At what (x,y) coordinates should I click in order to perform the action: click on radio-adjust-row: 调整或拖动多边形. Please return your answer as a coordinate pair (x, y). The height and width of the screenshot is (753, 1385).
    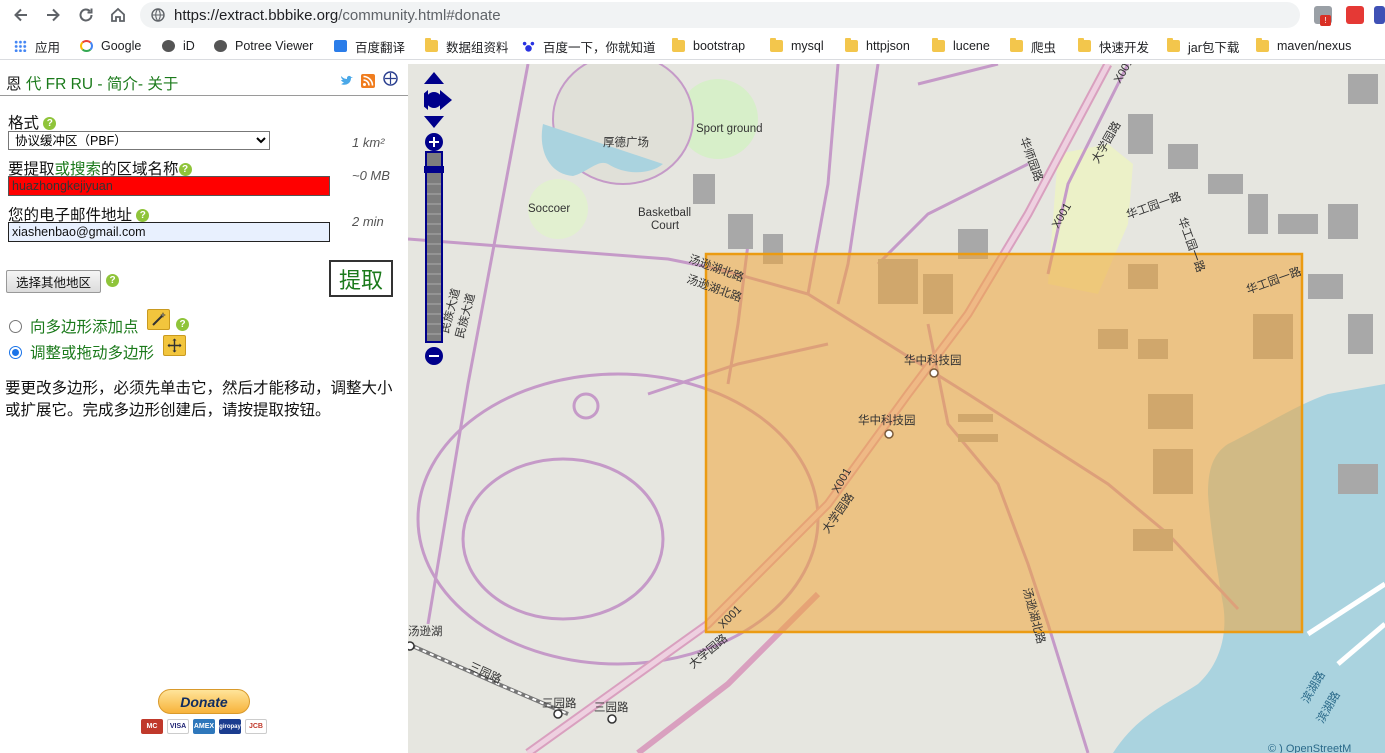
    Looking at the image, I should click on (81, 352).